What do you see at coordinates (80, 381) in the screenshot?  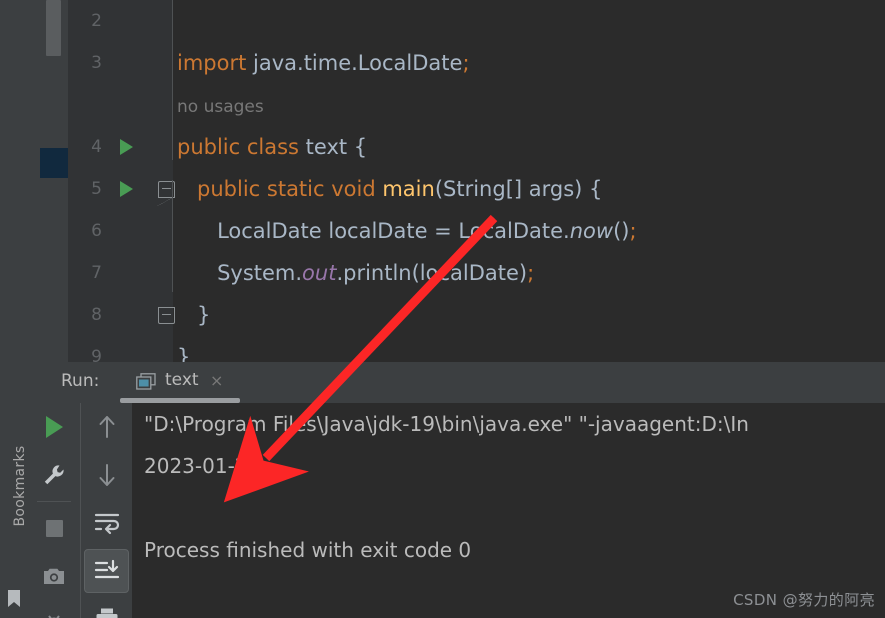 I see `run-window-label: Run:` at bounding box center [80, 381].